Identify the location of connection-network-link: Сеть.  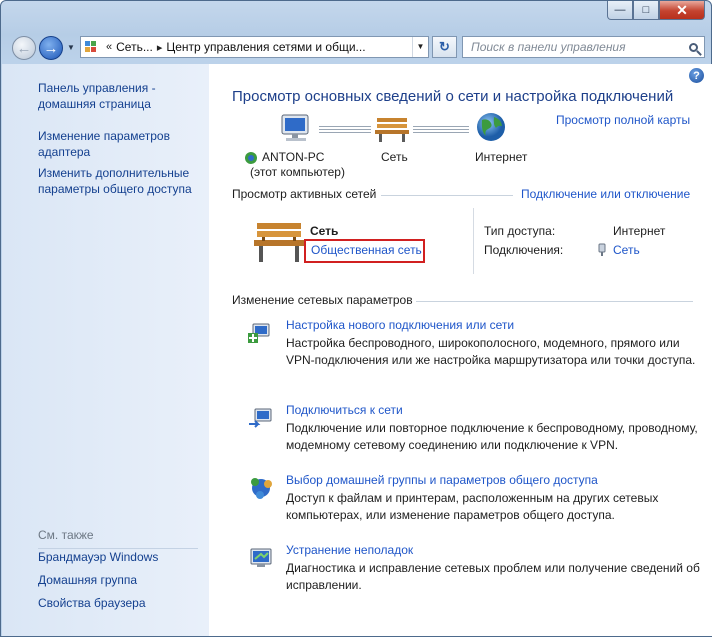
(626, 250).